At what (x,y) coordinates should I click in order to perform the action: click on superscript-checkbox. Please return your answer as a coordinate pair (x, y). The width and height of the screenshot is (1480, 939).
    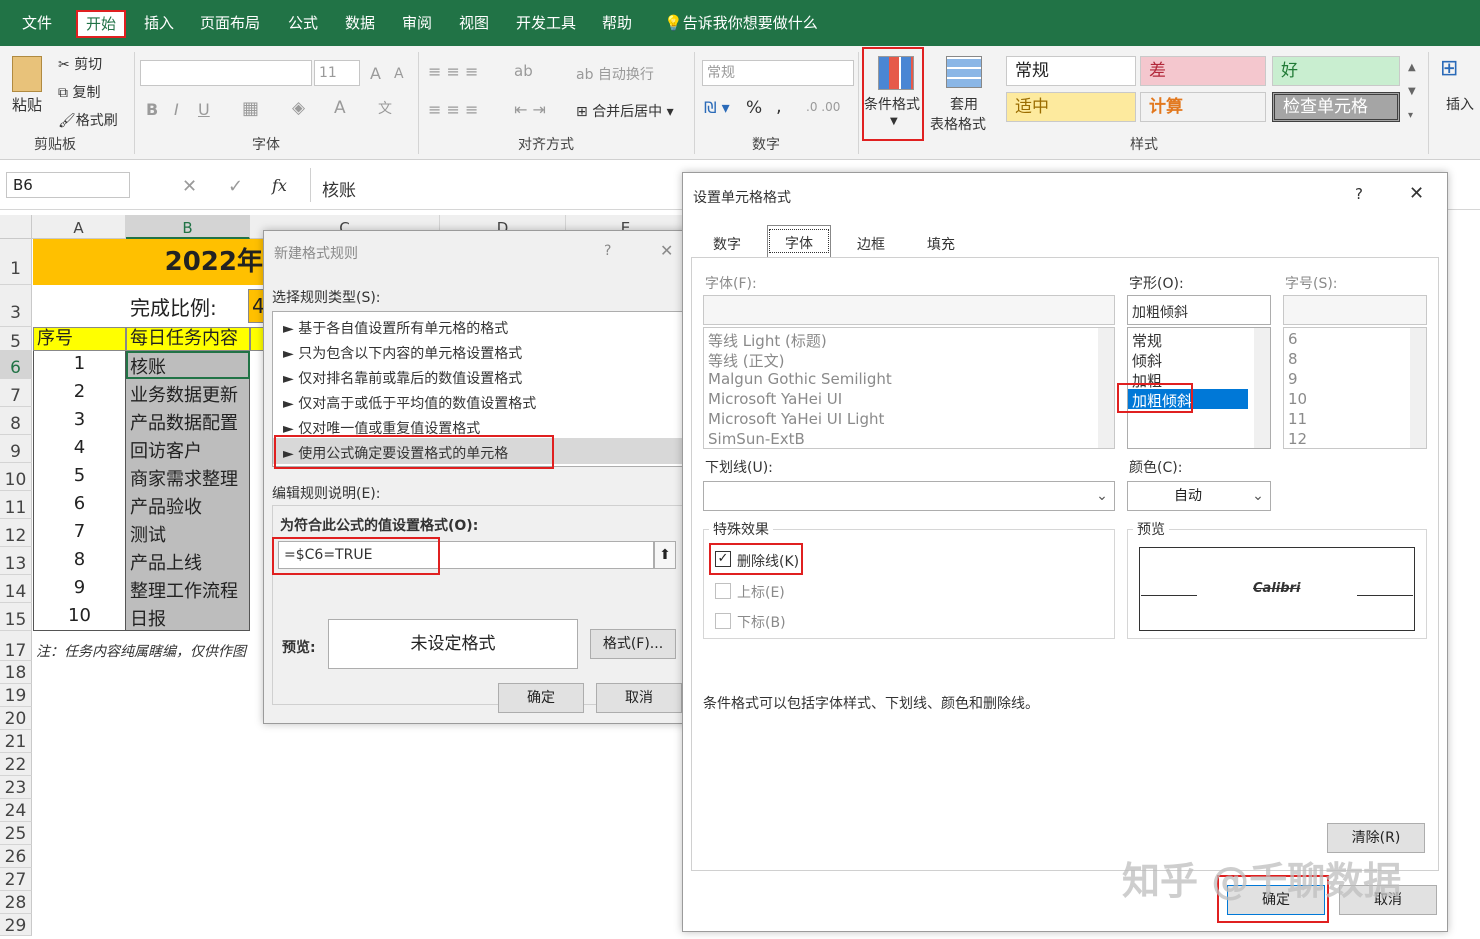
    Looking at the image, I should click on (723, 591).